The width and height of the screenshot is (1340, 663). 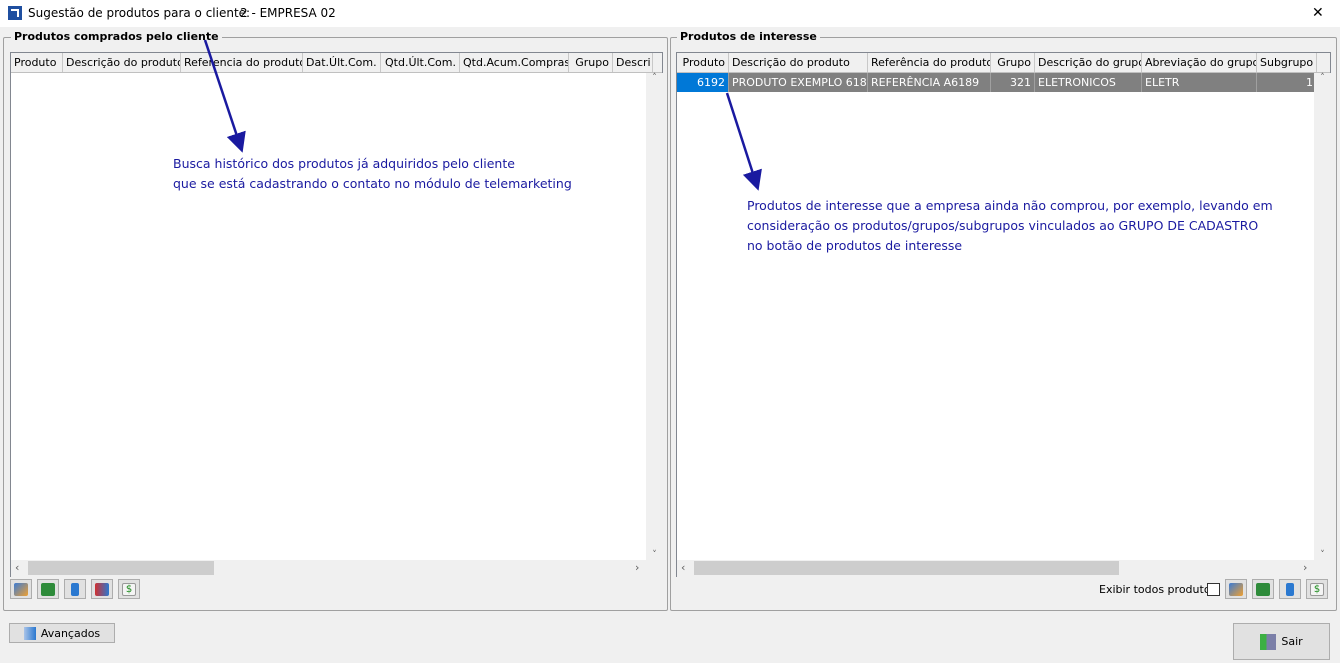 I want to click on exit-button: Sair, so click(x=1281, y=641).